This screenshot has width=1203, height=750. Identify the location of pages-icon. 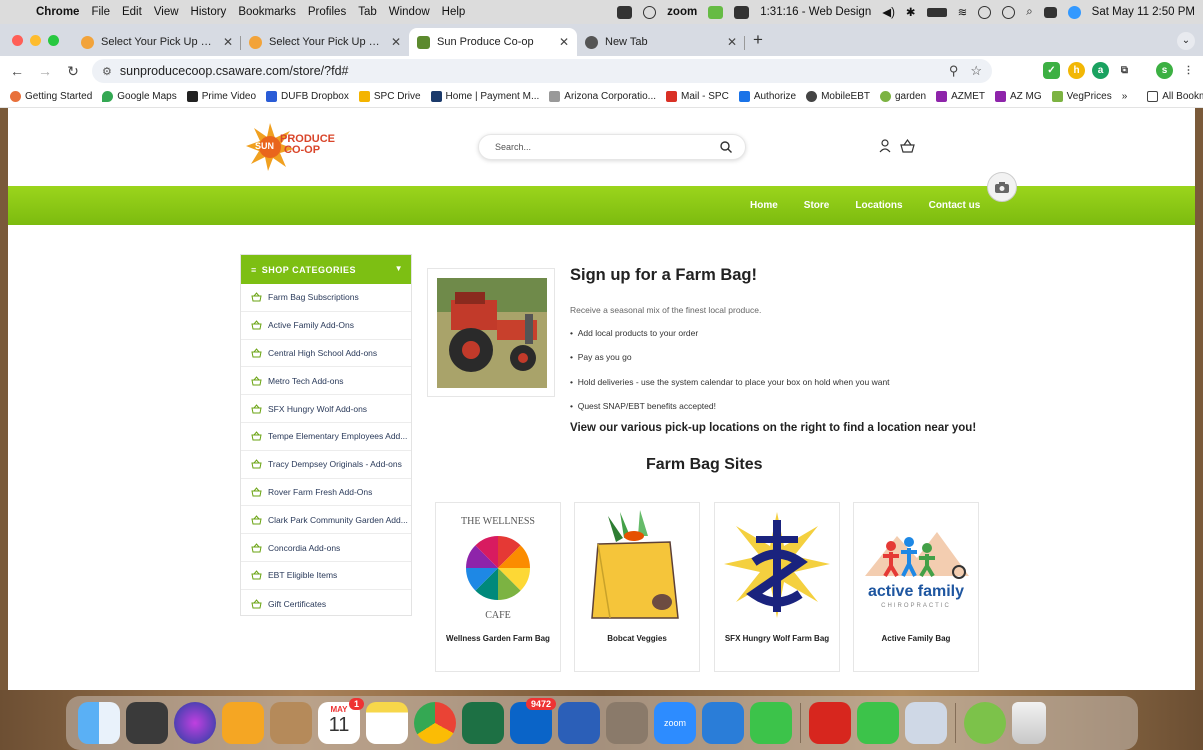
(243, 723).